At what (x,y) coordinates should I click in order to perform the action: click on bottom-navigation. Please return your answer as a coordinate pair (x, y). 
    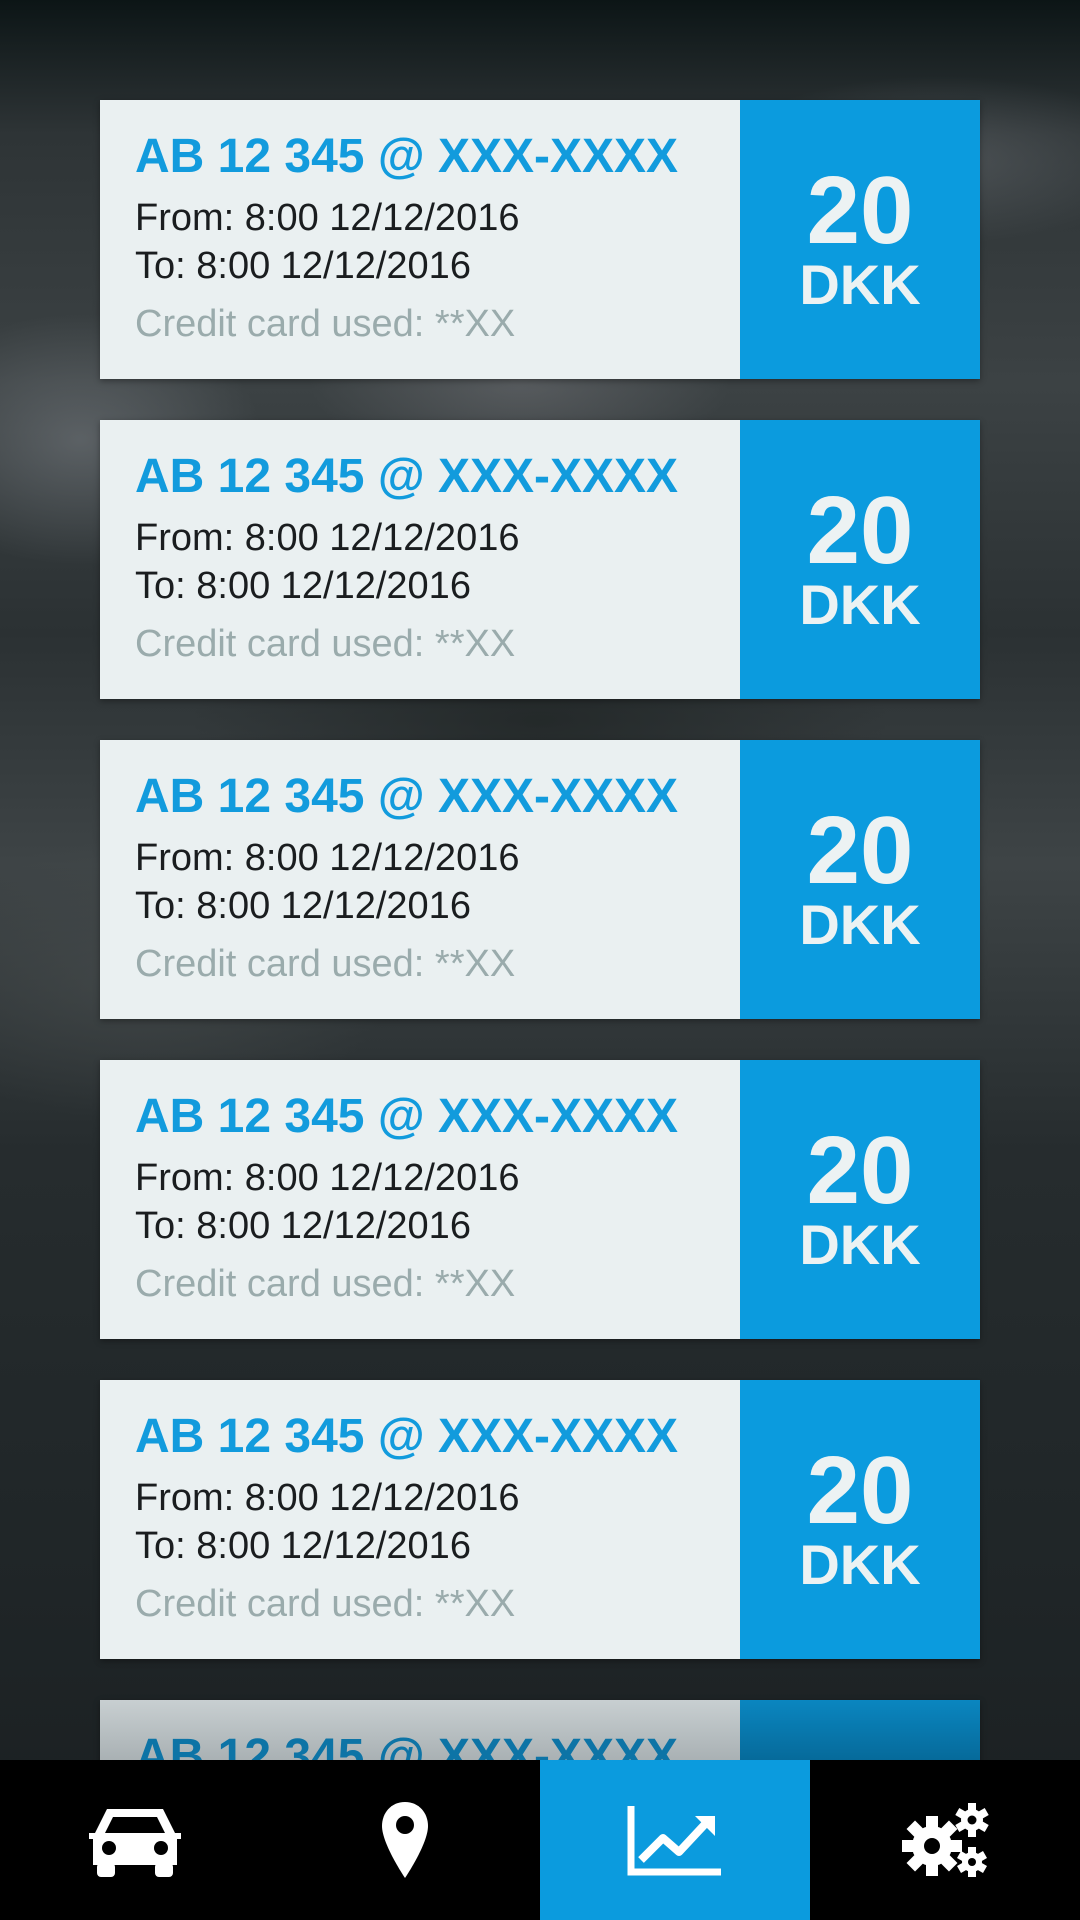
    Looking at the image, I should click on (540, 1840).